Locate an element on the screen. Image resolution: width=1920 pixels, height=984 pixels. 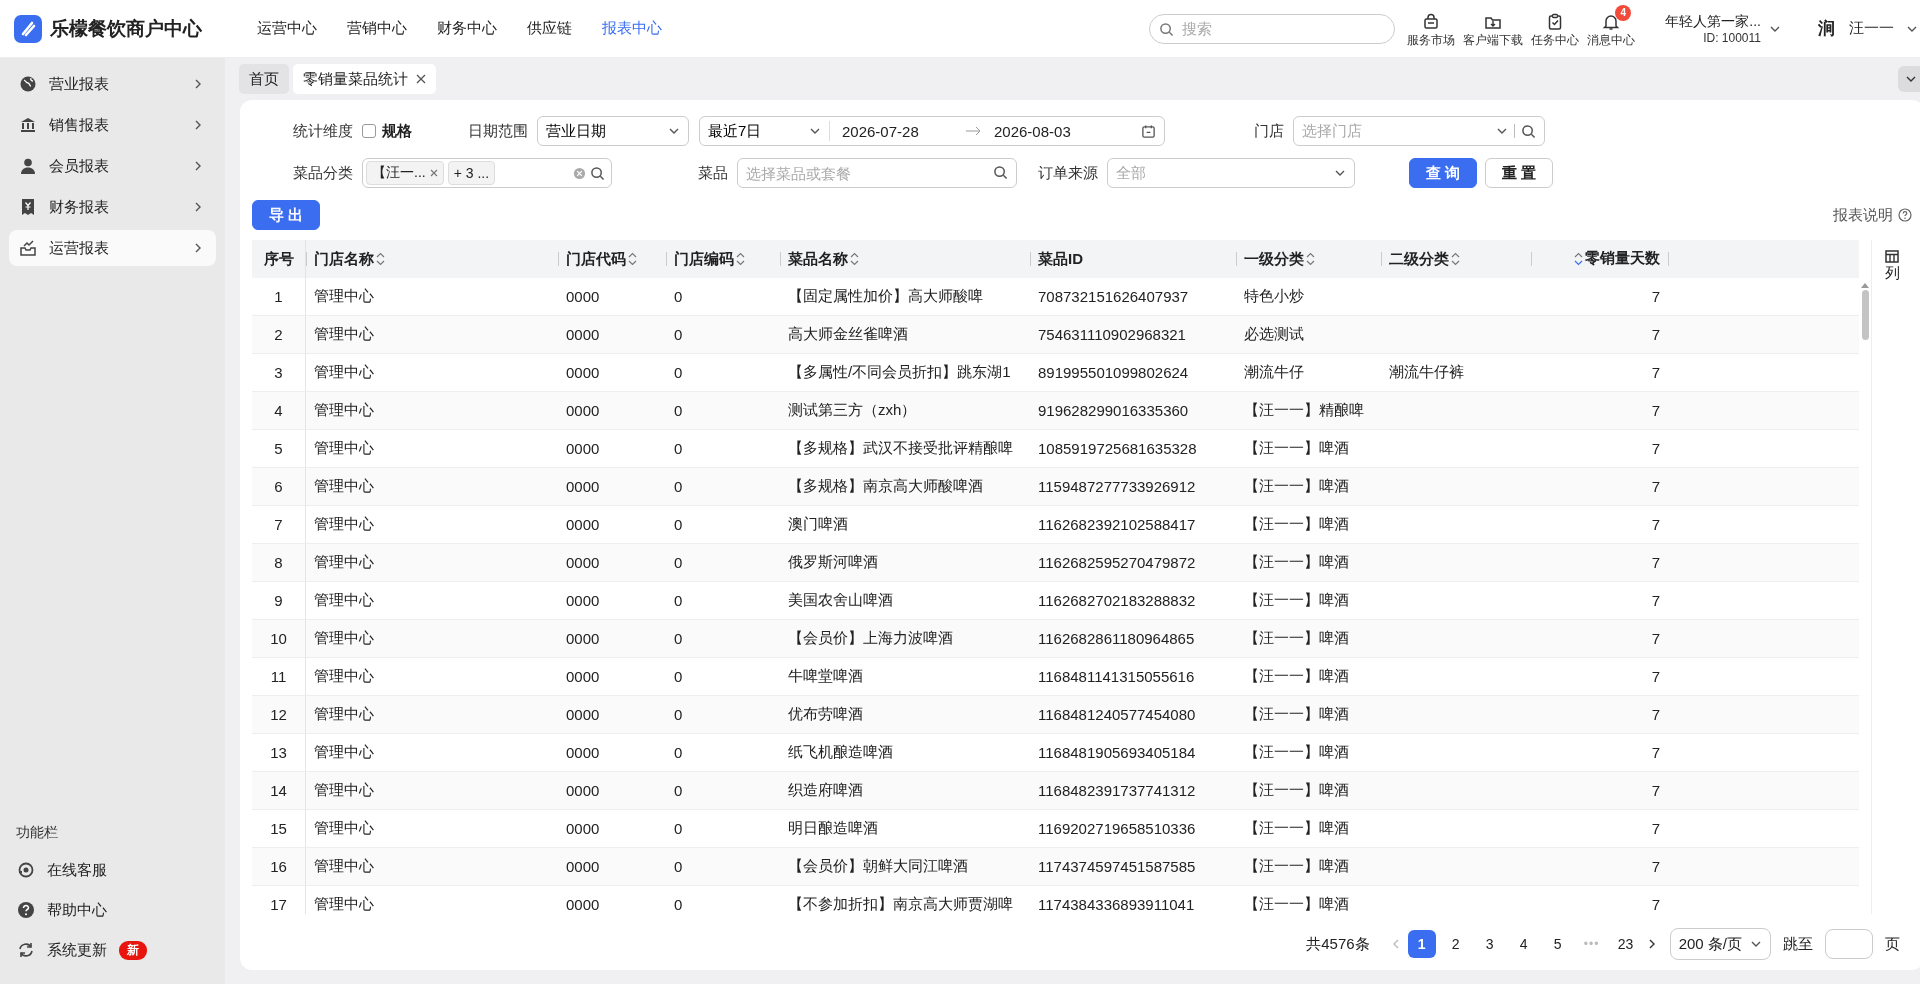
checkbox-square is located at coordinates (369, 131).